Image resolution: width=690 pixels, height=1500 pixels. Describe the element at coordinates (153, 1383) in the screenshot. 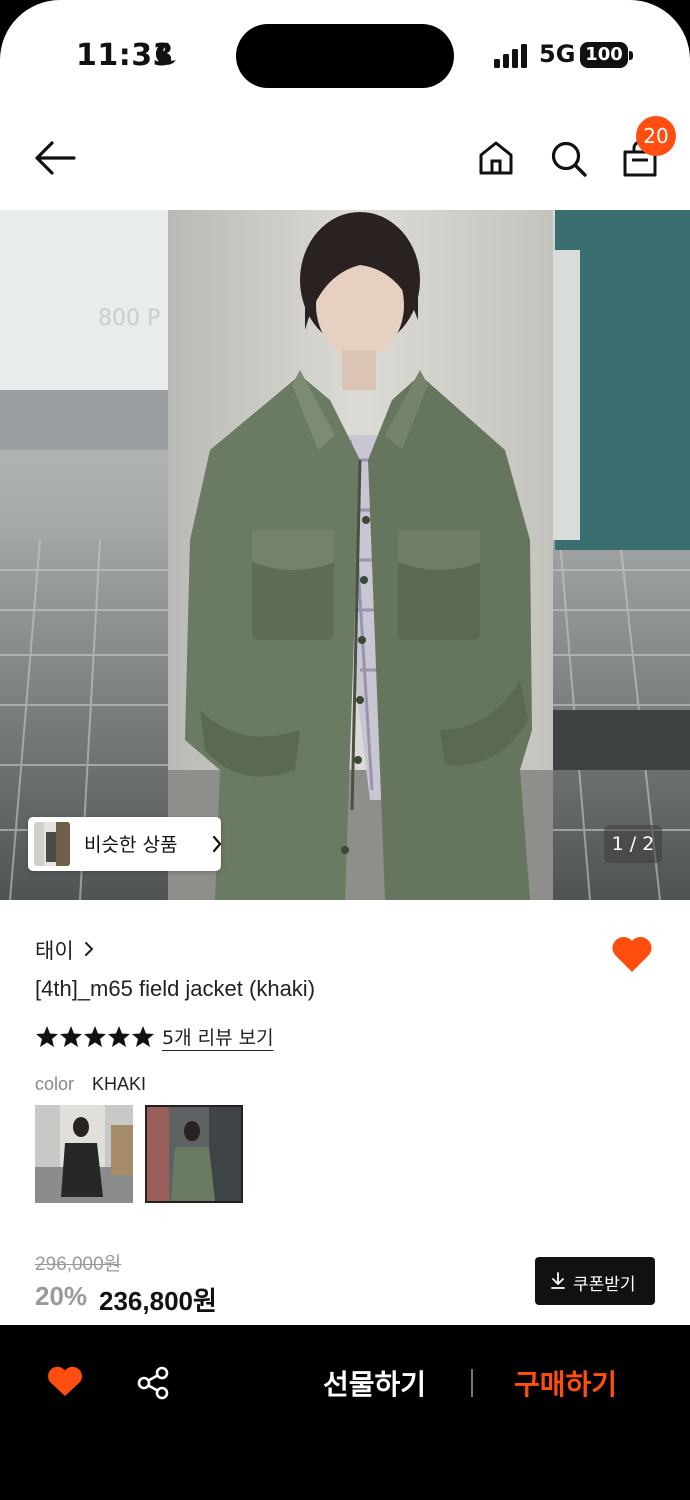

I see `share-icon` at that location.